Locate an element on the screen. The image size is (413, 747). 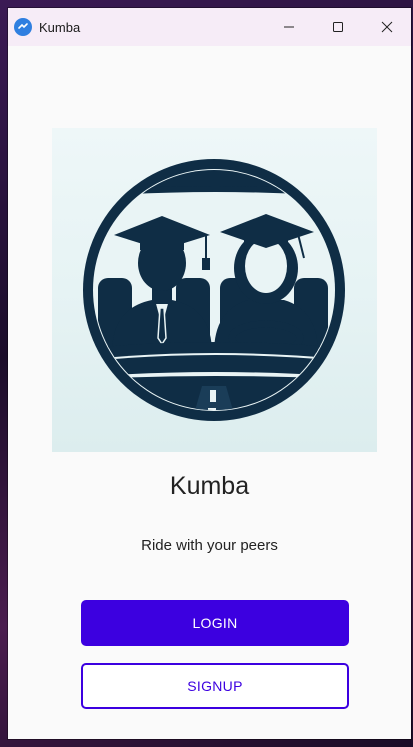
window-controls is located at coordinates (337, 27).